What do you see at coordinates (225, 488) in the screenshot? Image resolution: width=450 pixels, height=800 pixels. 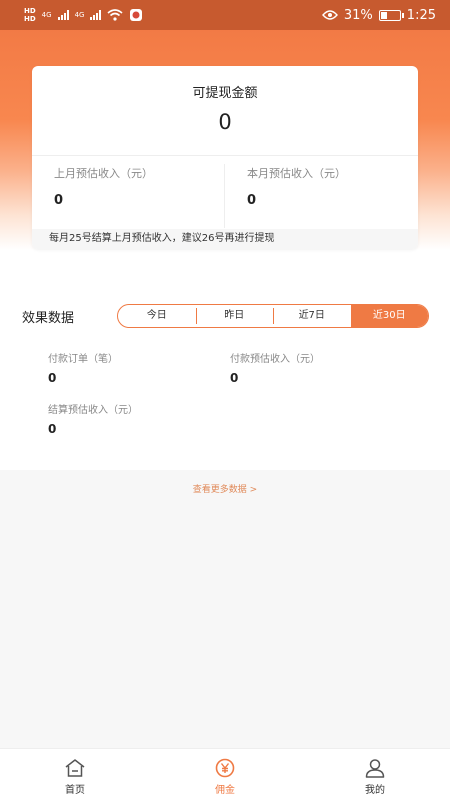 I see `view-more-link: 查看更多数据 >` at bounding box center [225, 488].